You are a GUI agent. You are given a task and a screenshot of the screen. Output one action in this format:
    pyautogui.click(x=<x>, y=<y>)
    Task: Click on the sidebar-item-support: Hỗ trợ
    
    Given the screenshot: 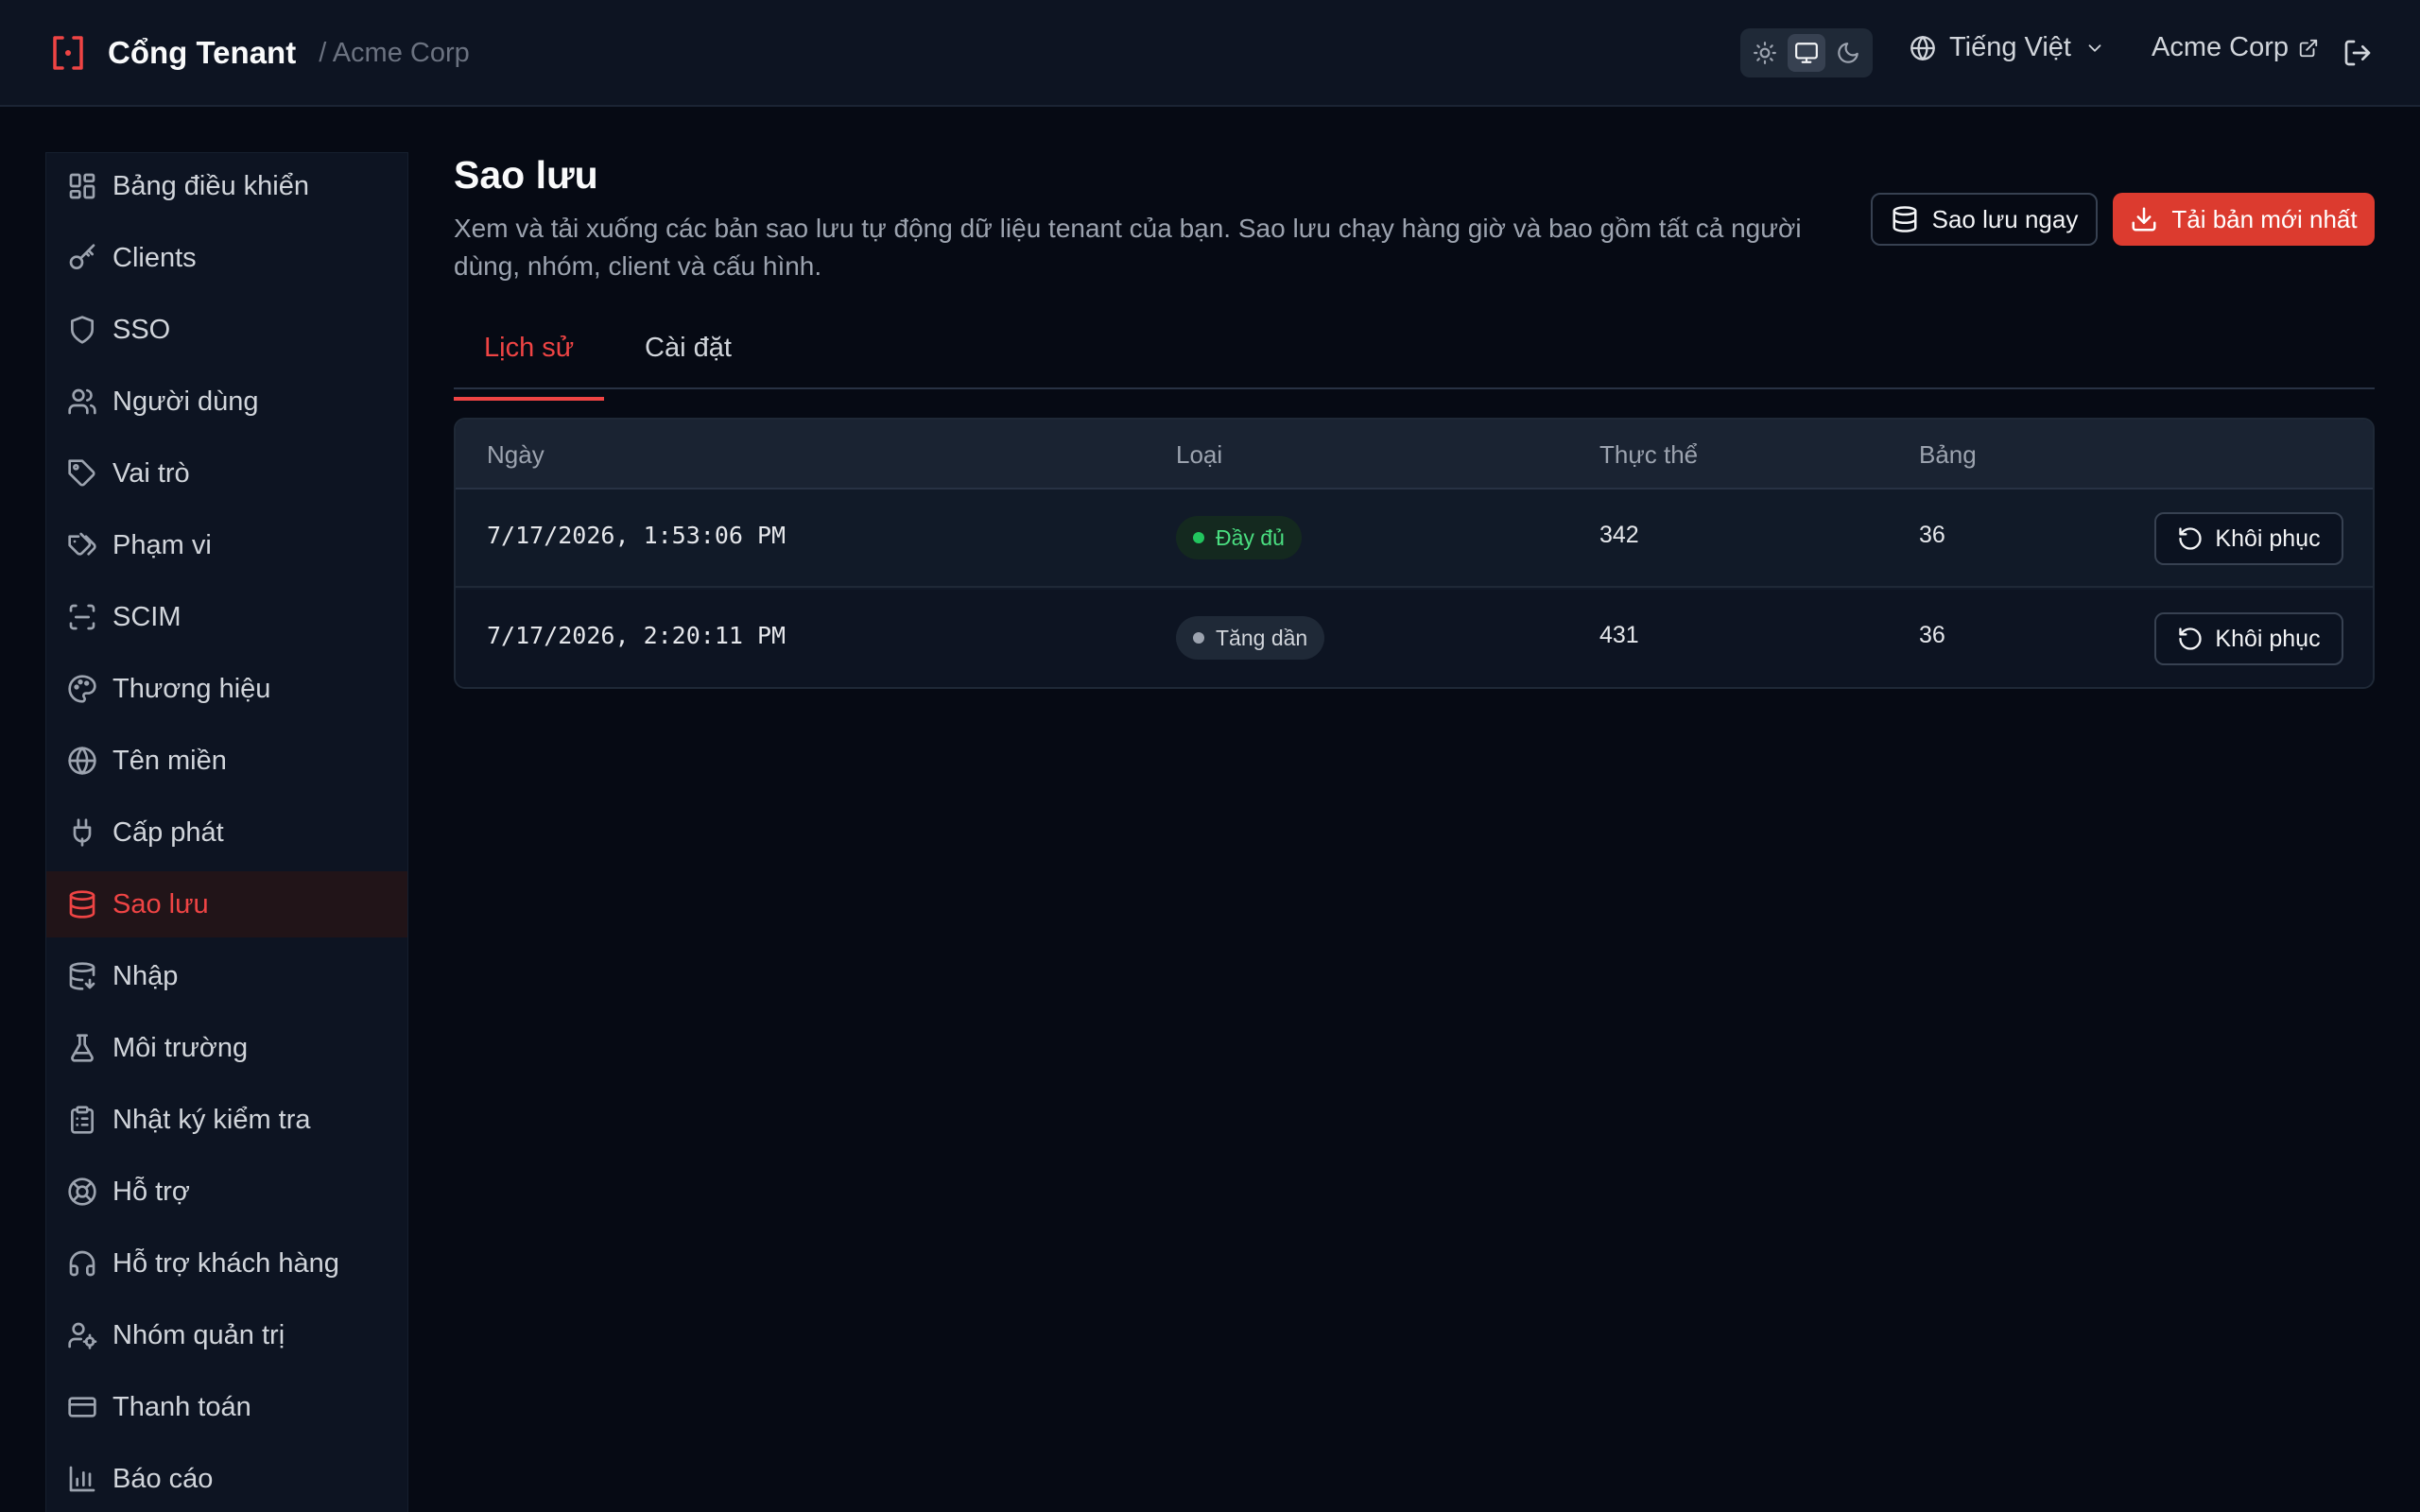 What is the action you would take?
    pyautogui.click(x=226, y=1192)
    